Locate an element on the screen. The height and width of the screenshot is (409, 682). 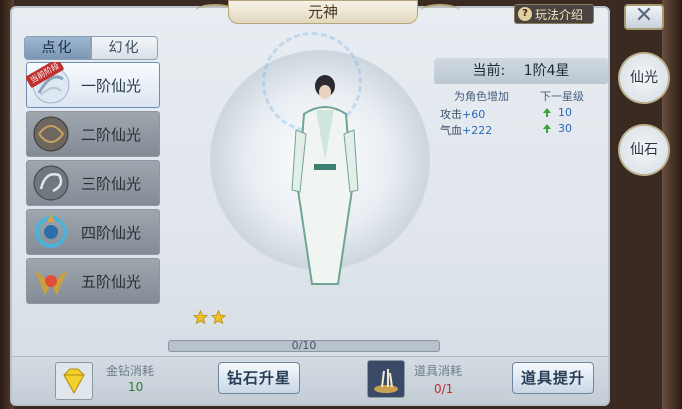
close-button: ✕ is located at coordinates (644, 17).